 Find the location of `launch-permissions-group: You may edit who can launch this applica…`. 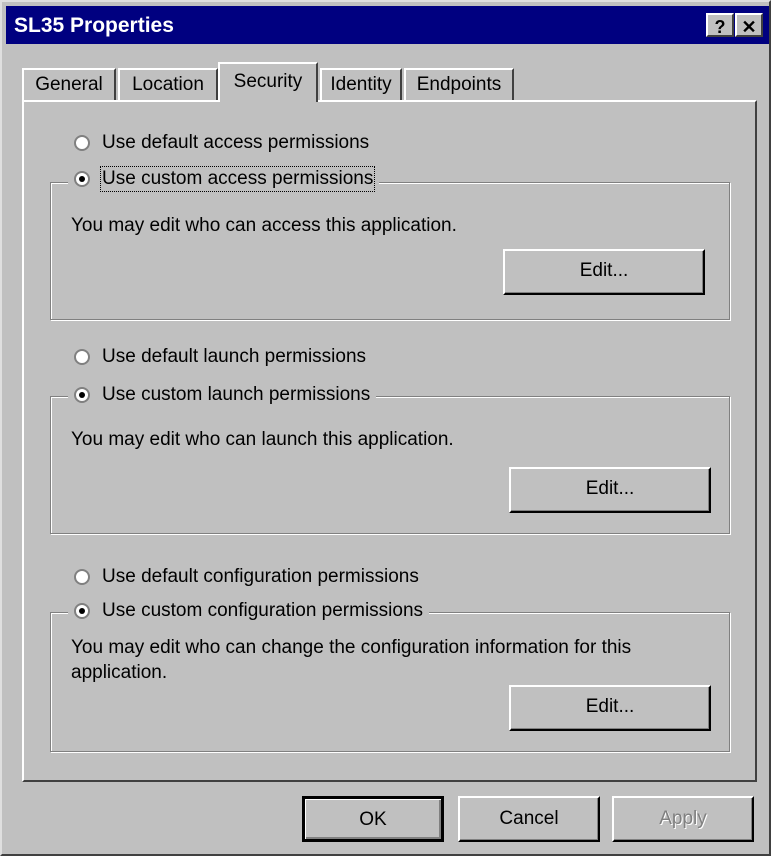

launch-permissions-group: You may edit who can launch this applica… is located at coordinates (390, 465).